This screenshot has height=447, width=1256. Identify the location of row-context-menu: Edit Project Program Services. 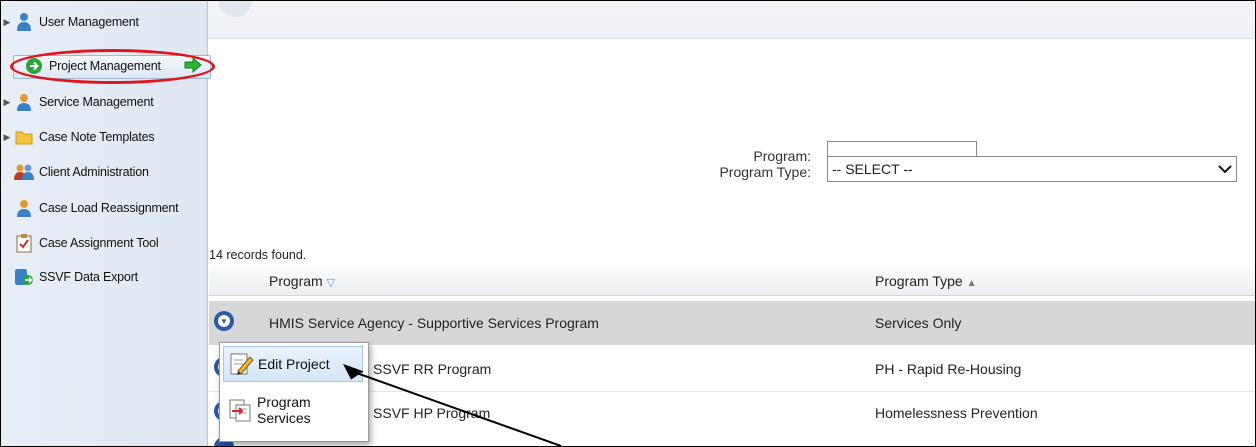
(294, 392).